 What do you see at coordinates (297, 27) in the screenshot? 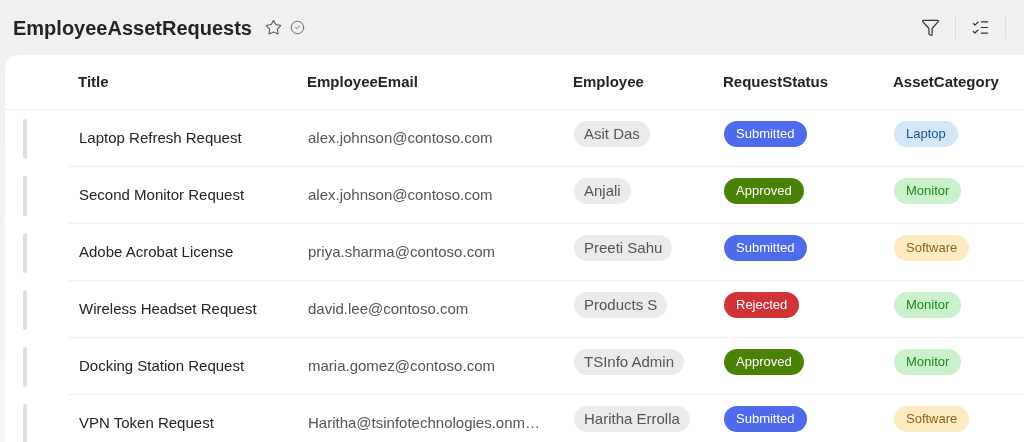
I see `check-circle-icon` at bounding box center [297, 27].